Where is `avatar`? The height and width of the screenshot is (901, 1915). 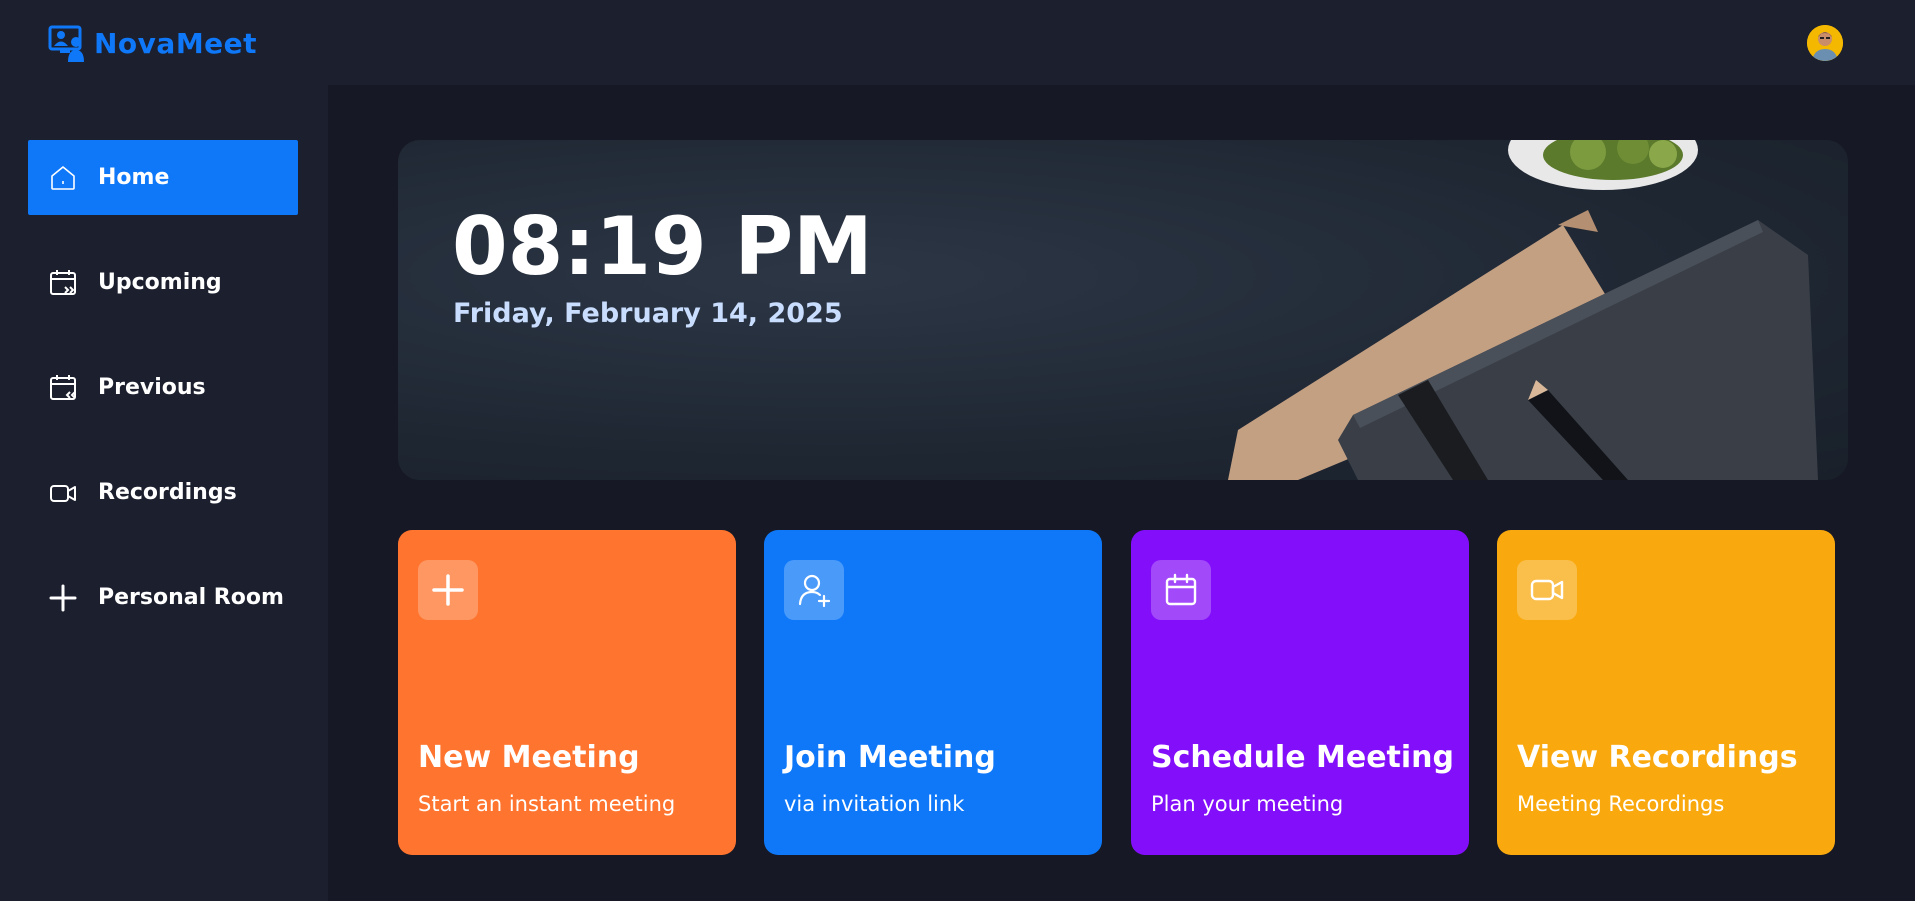 avatar is located at coordinates (1825, 43).